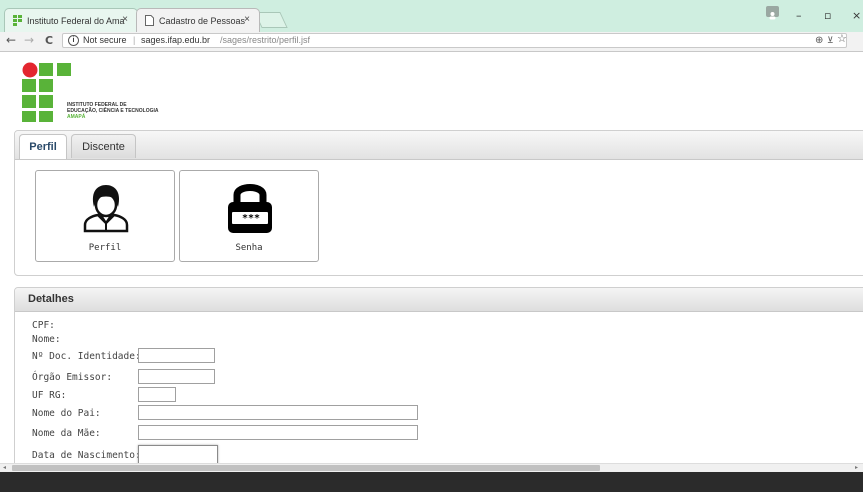 The height and width of the screenshot is (492, 863). I want to click on data-nascimento-field, so click(178, 455).